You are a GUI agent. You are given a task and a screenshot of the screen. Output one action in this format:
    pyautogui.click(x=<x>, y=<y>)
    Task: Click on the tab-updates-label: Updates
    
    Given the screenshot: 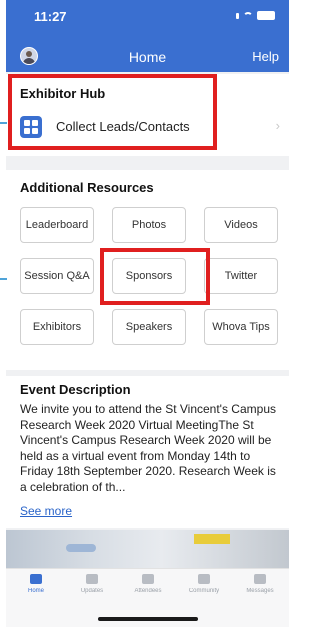 What is the action you would take?
    pyautogui.click(x=92, y=591)
    